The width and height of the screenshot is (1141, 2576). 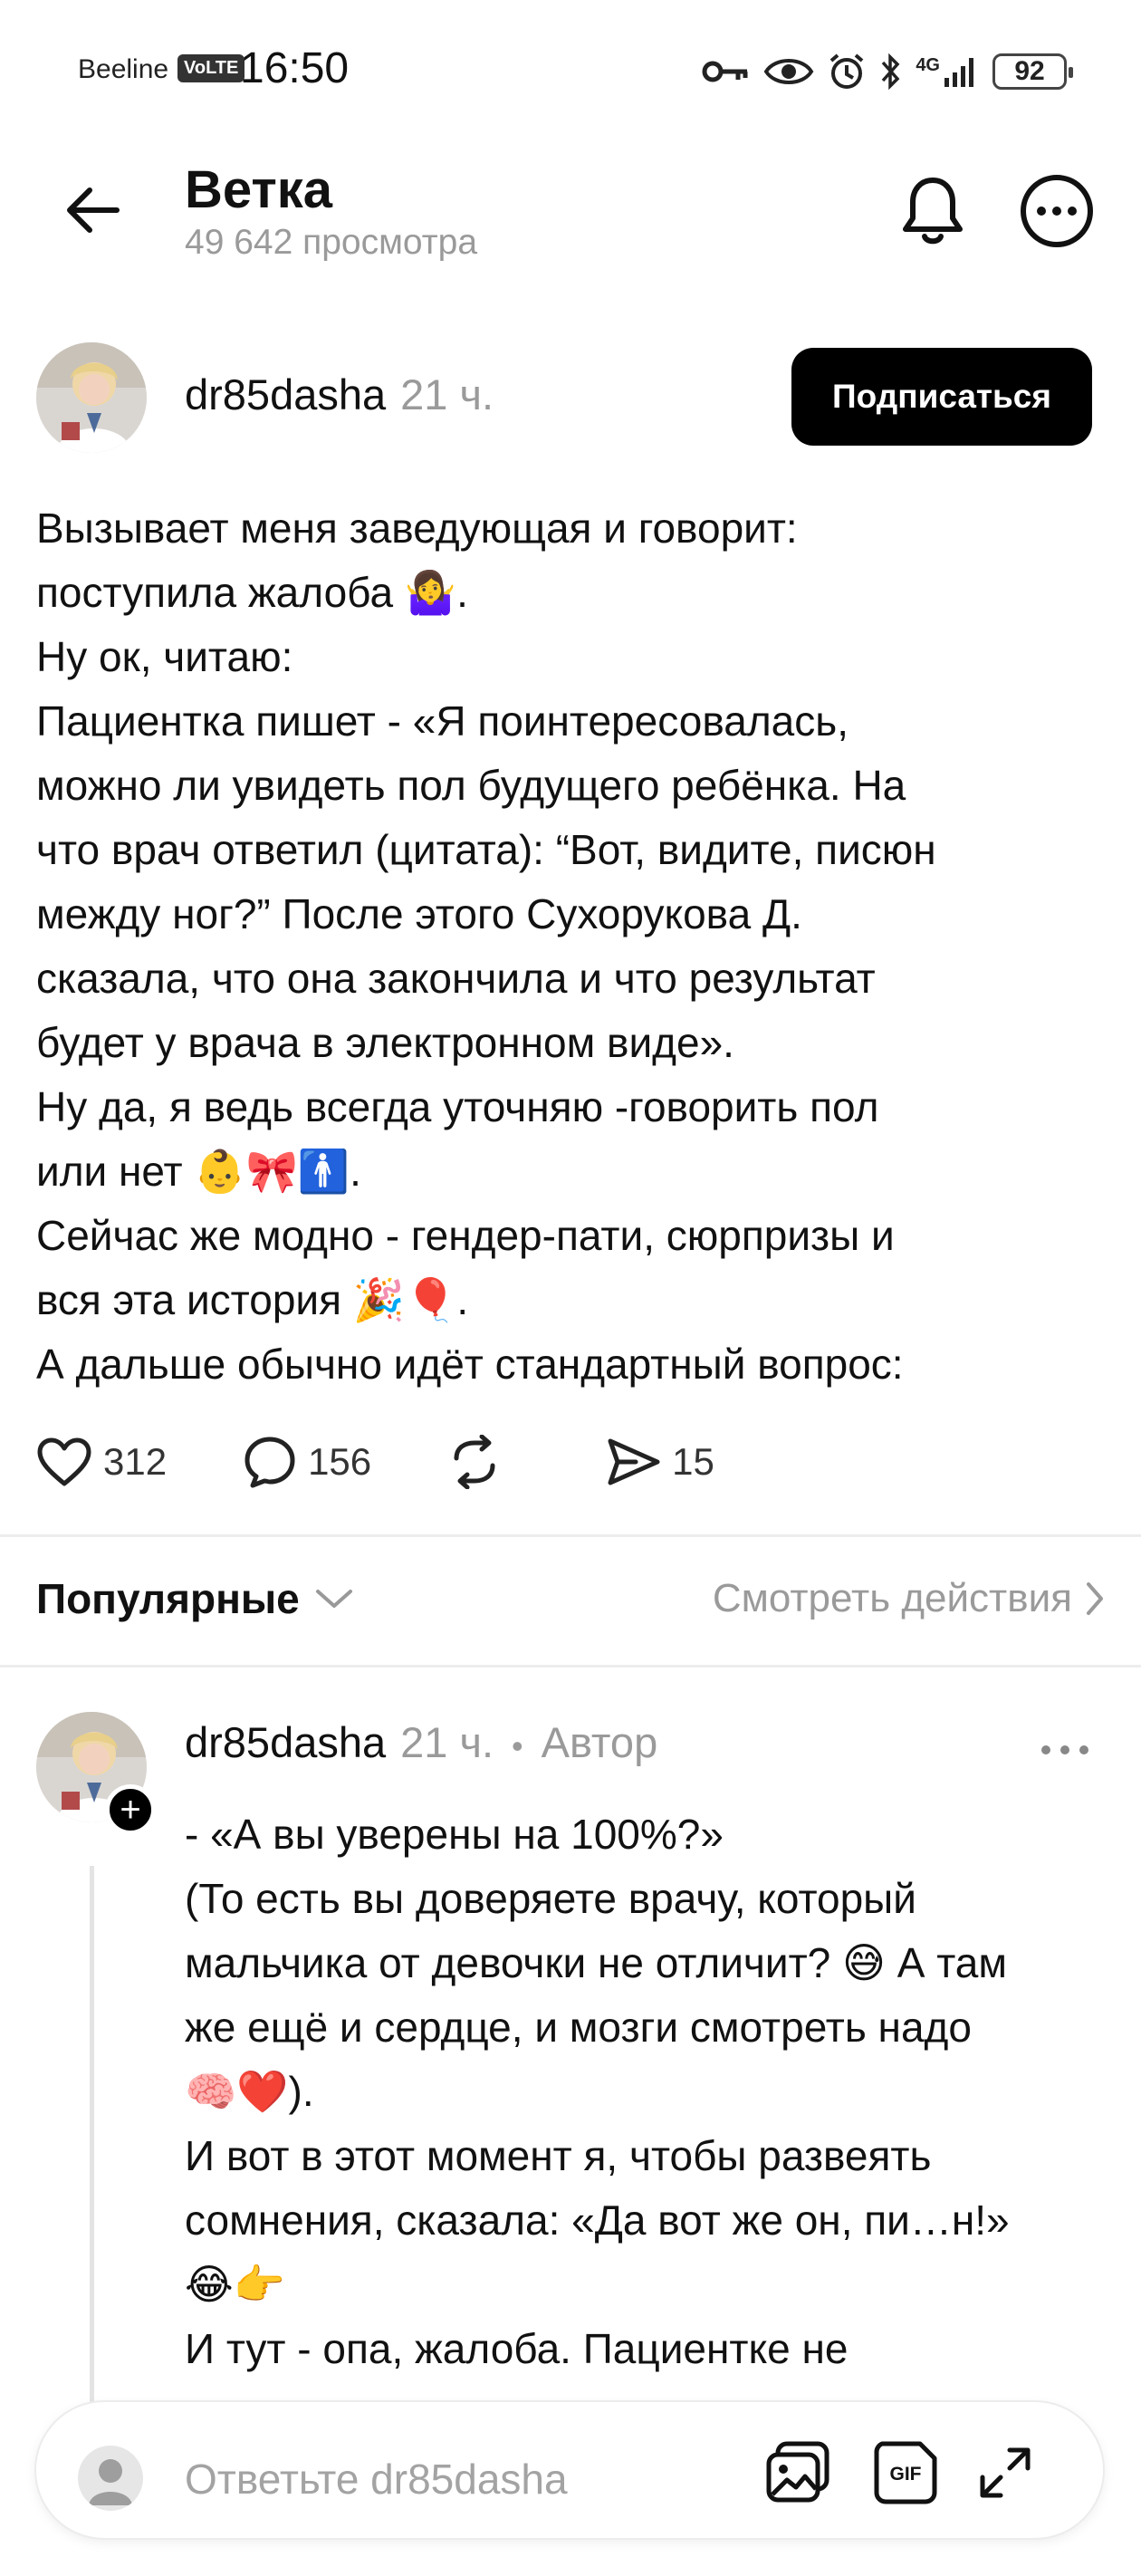 I want to click on author-badge: Автор, so click(x=599, y=1742).